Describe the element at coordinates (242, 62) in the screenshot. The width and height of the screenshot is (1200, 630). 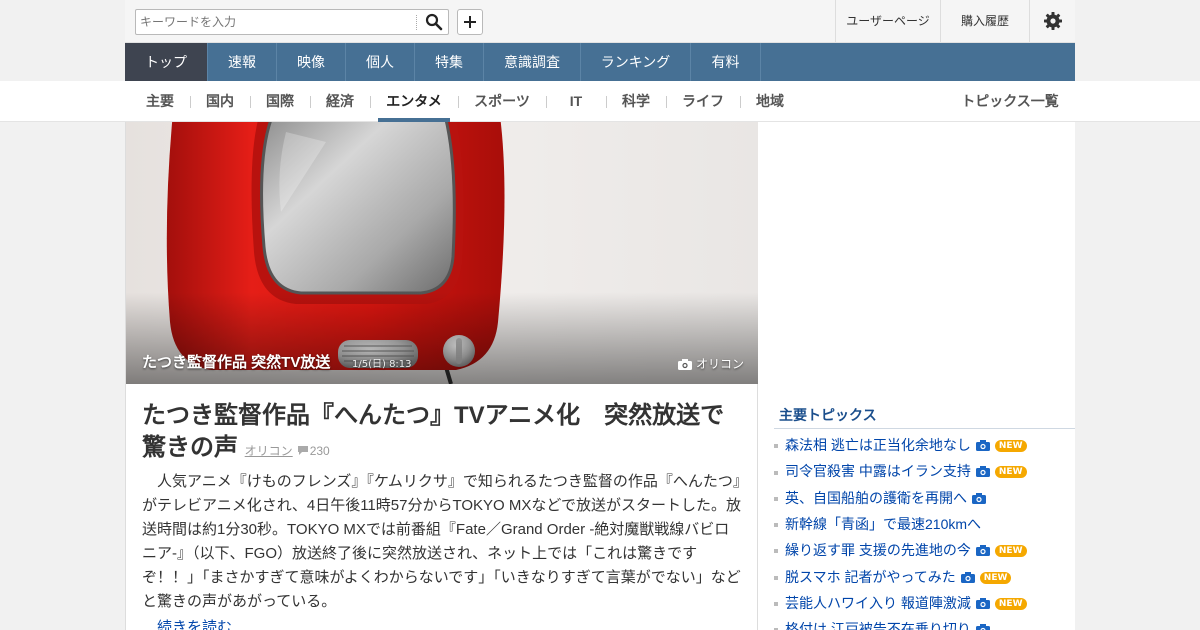
I see `nav-breaking: 速報` at that location.